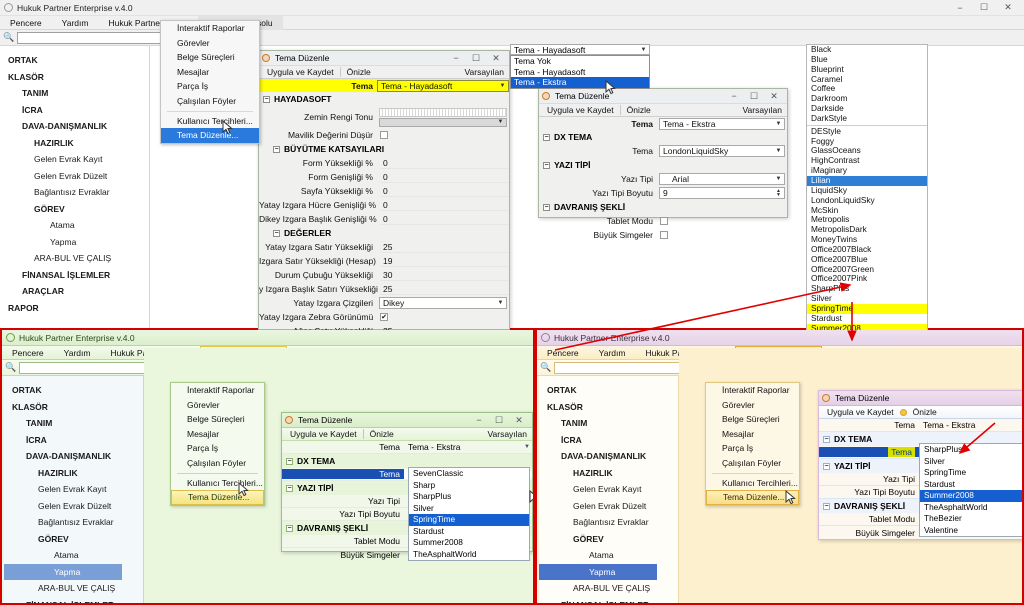  What do you see at coordinates (469, 509) in the screenshot?
I see `dx-option-silver: Silver` at bounding box center [469, 509].